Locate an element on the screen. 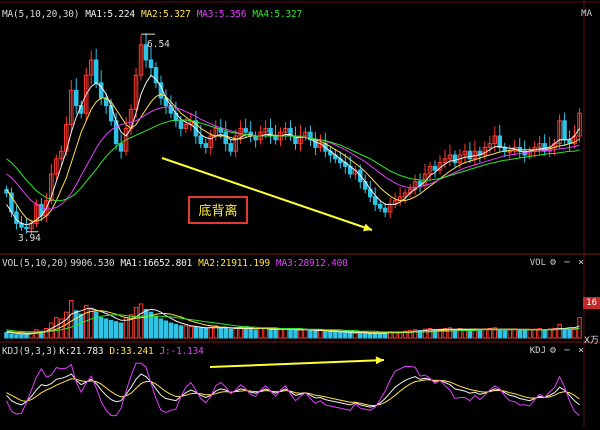  low-price-label: 3.94 is located at coordinates (29, 238).